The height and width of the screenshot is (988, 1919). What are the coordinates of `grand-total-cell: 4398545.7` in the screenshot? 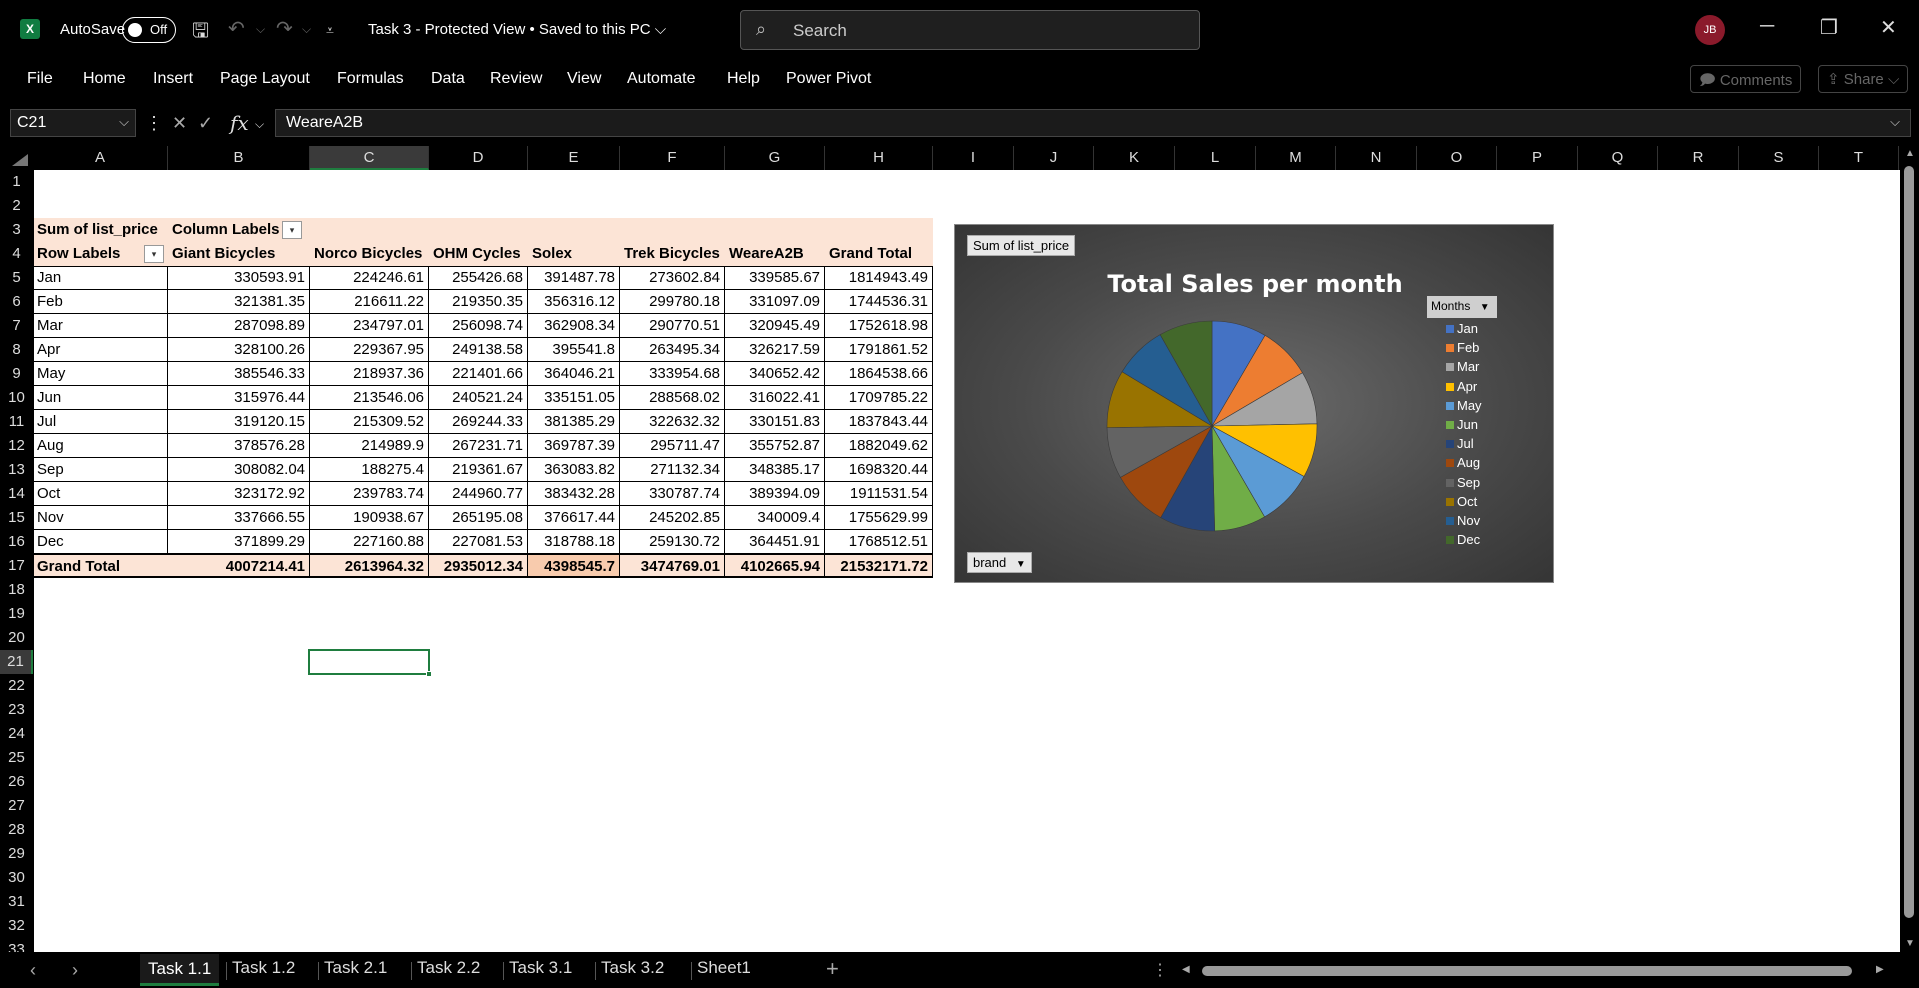 It's located at (574, 566).